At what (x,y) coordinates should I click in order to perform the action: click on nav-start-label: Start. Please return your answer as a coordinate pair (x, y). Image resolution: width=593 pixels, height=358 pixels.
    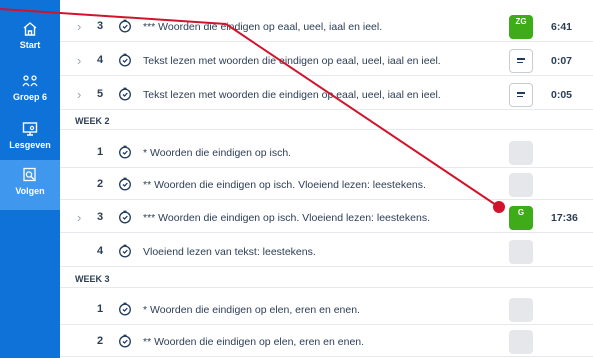
    Looking at the image, I should click on (30, 45).